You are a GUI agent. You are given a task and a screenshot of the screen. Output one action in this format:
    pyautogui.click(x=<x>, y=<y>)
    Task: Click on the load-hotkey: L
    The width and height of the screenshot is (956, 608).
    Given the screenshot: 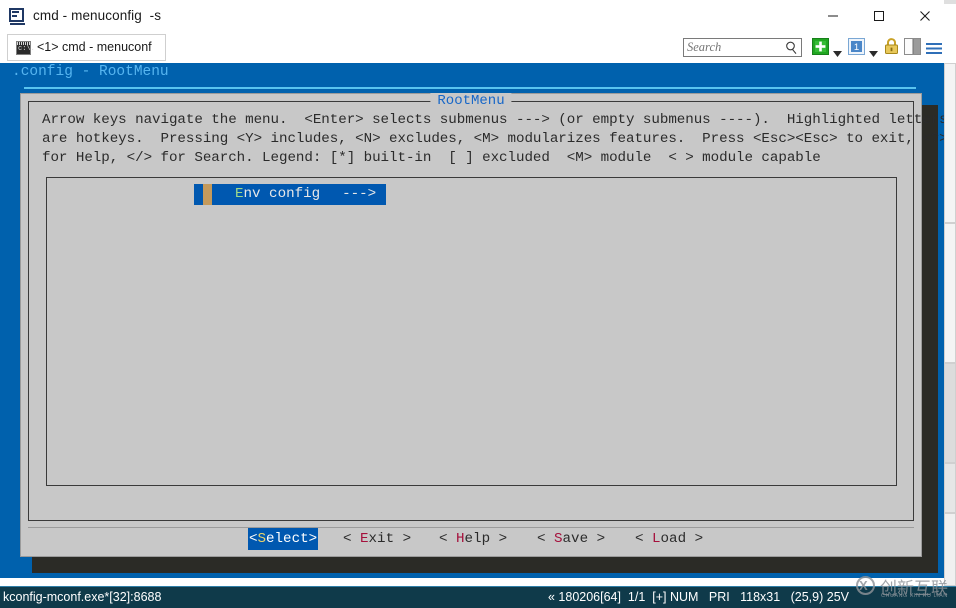 What is the action you would take?
    pyautogui.click(x=656, y=539)
    